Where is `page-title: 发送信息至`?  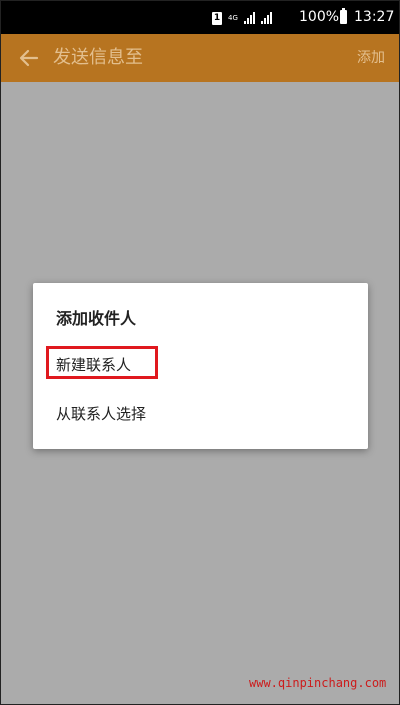
page-title: 发送信息至 is located at coordinates (98, 57).